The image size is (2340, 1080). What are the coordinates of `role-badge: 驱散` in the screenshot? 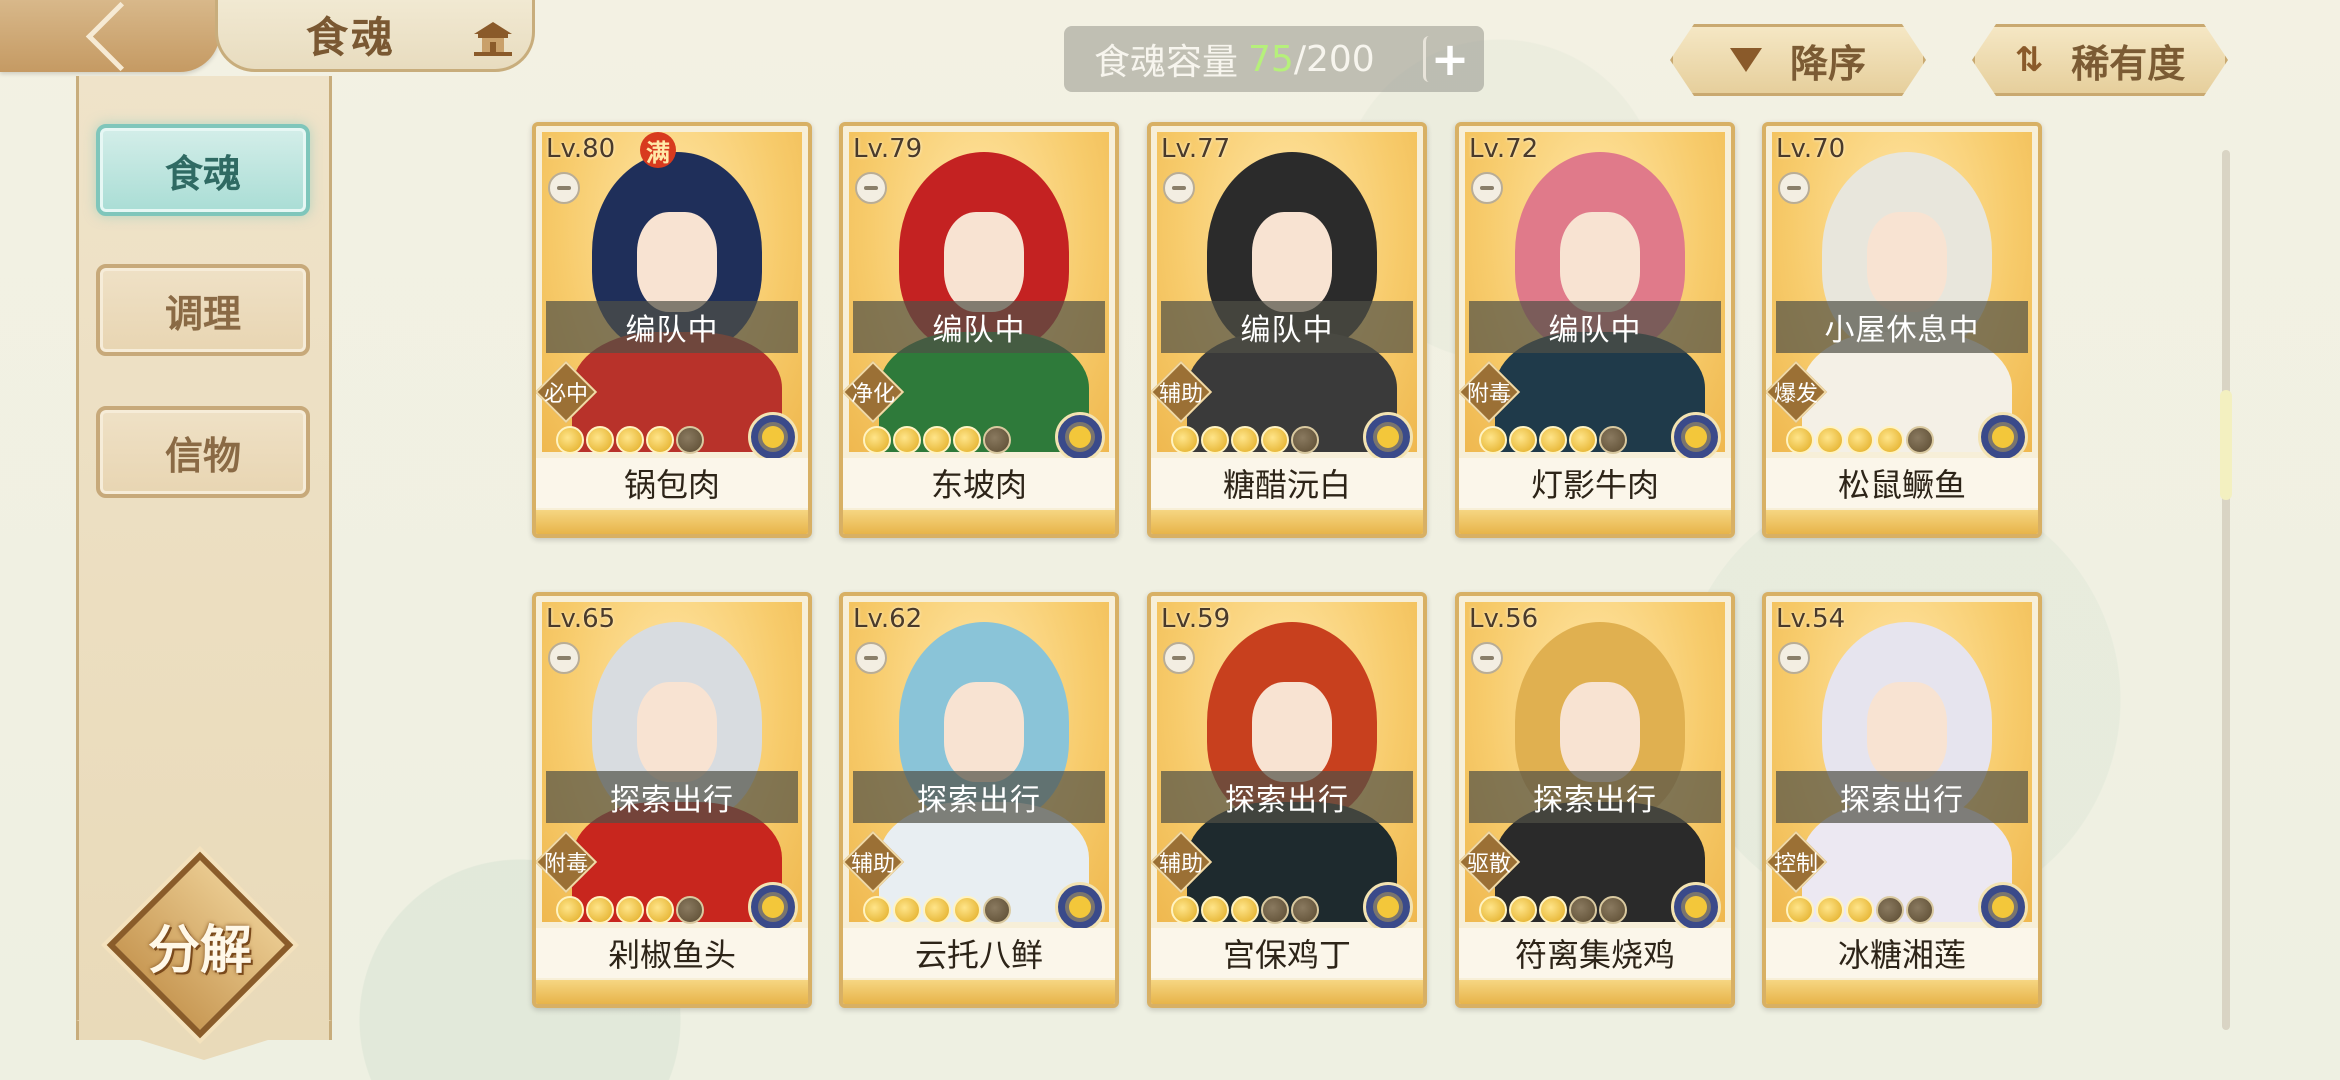 It's located at (1490, 862).